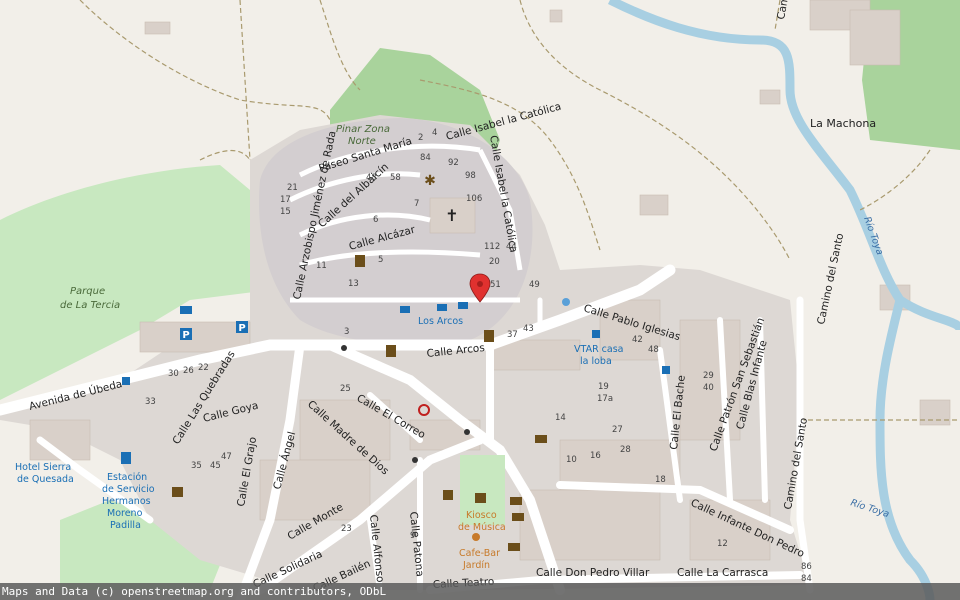 This screenshot has height=600, width=960. Describe the element at coordinates (345, 389) in the screenshot. I see `svg-text: 25` at that location.